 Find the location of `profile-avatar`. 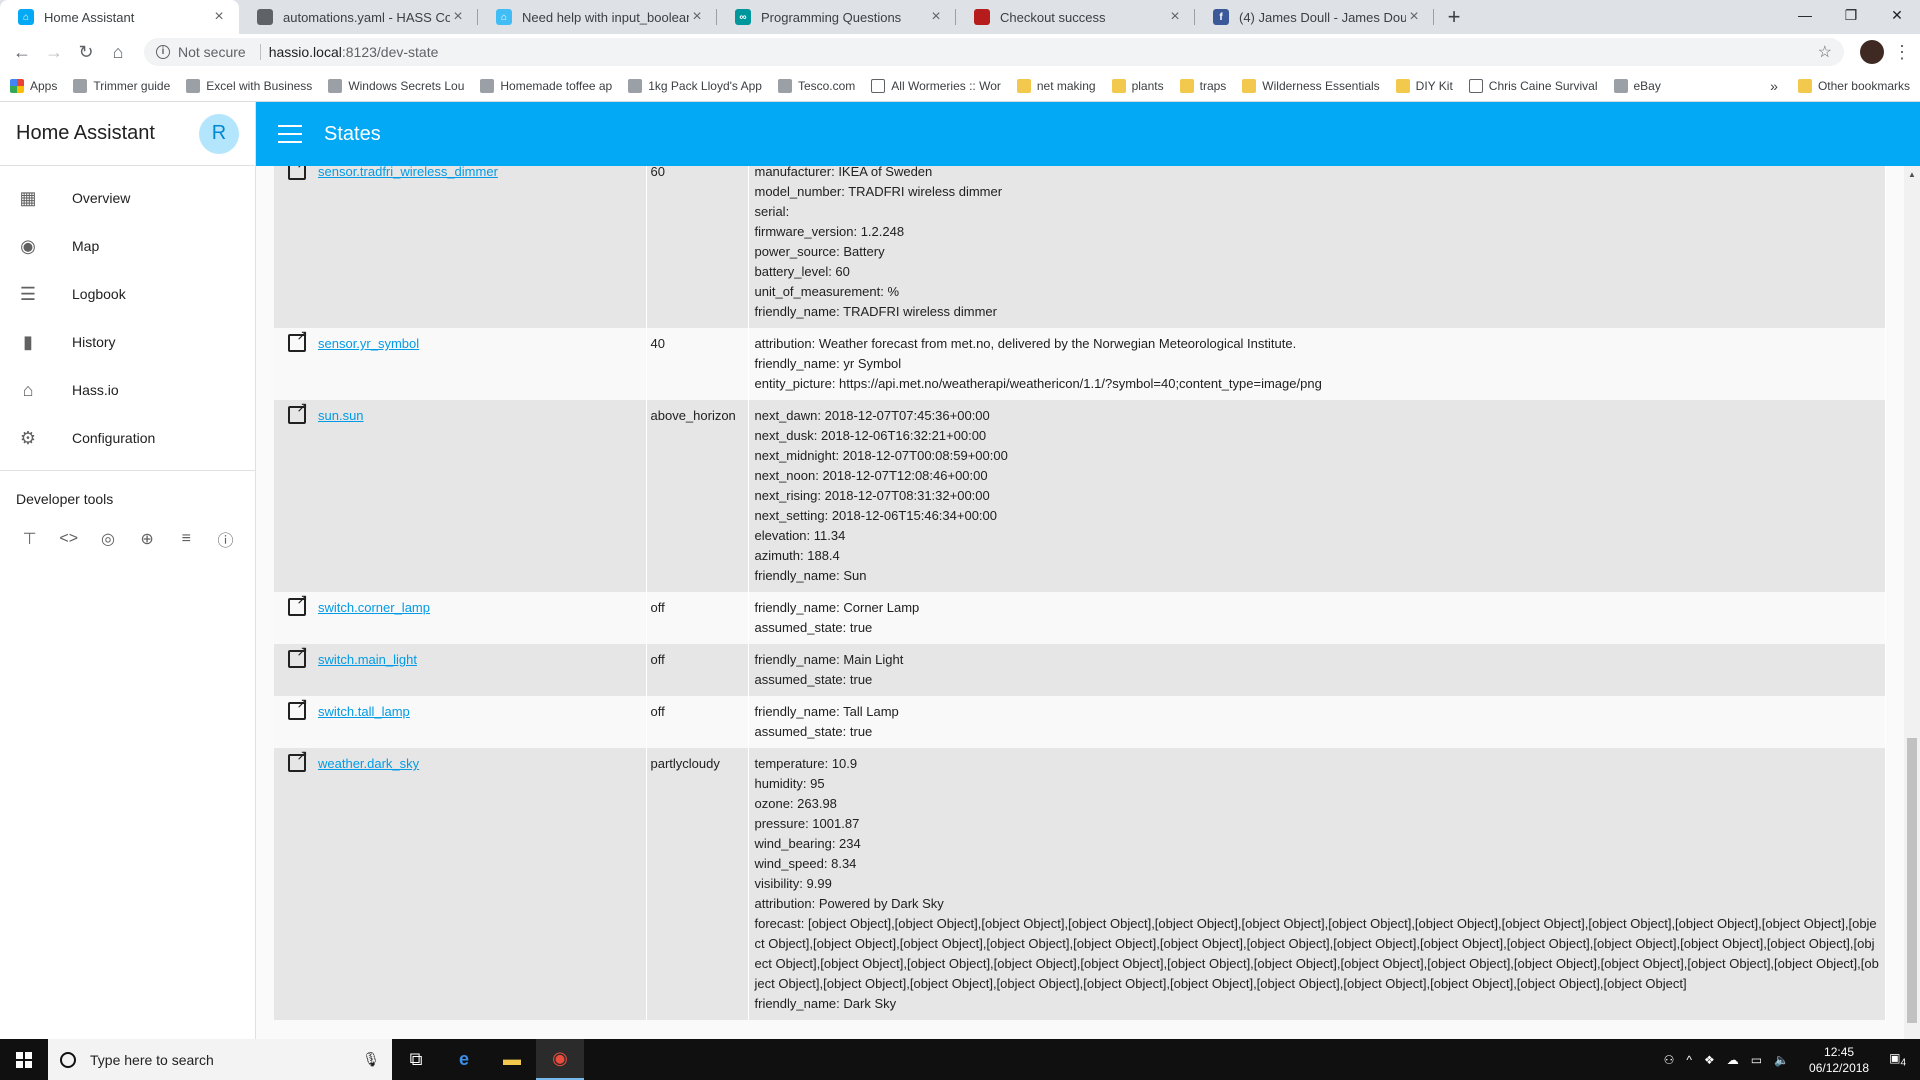

profile-avatar is located at coordinates (1872, 52).